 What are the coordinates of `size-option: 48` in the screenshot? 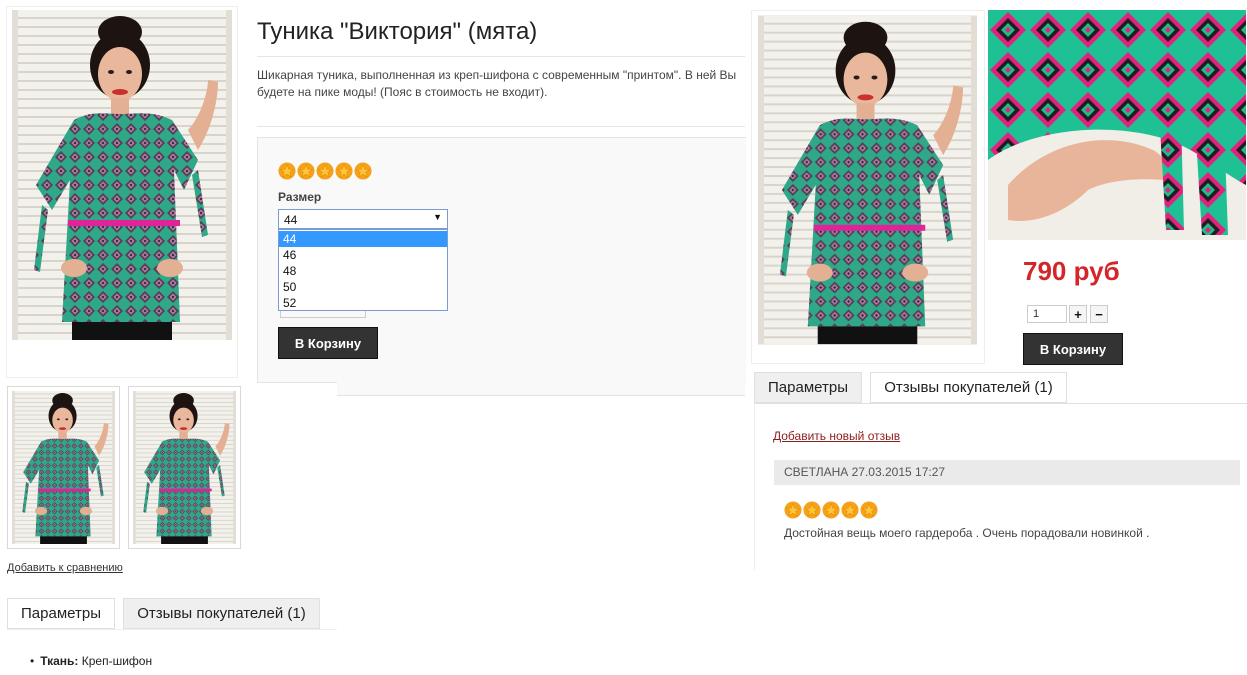 It's located at (363, 271).